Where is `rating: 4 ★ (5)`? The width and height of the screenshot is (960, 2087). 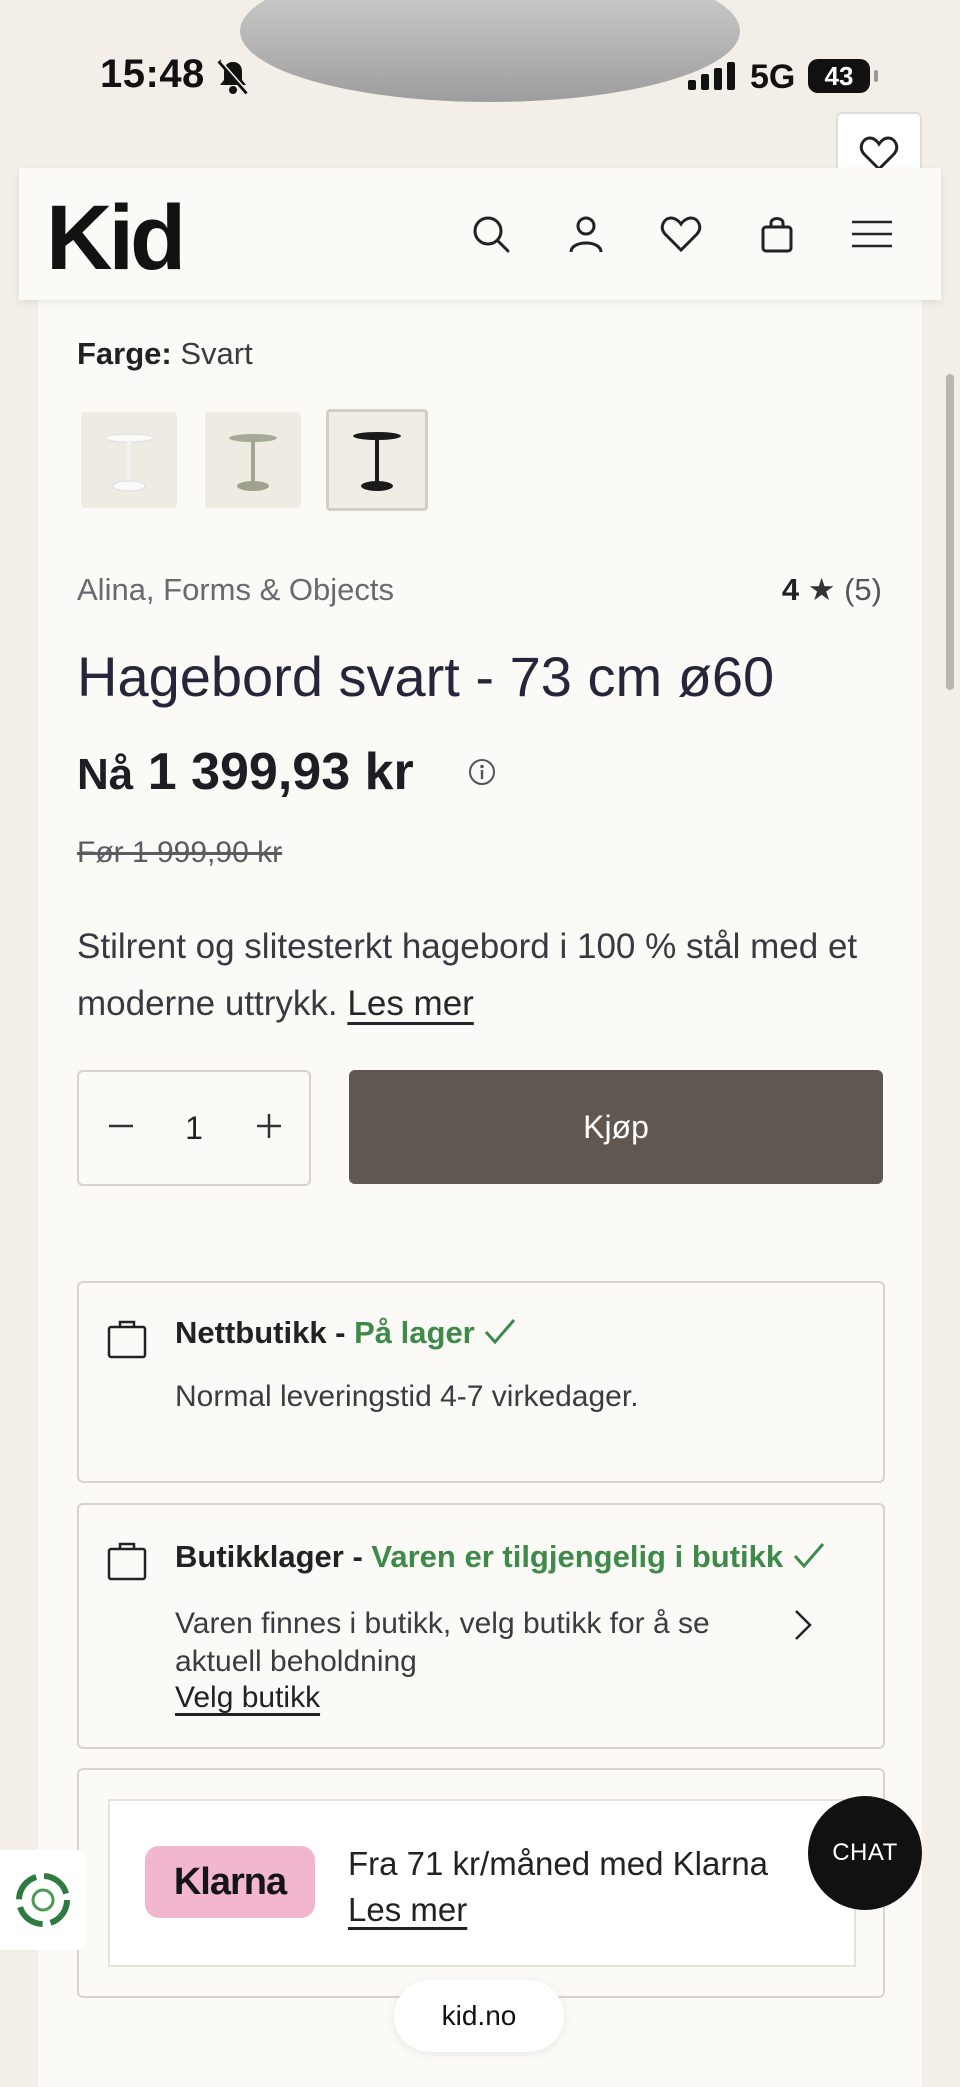 rating: 4 ★ (5) is located at coordinates (832, 590).